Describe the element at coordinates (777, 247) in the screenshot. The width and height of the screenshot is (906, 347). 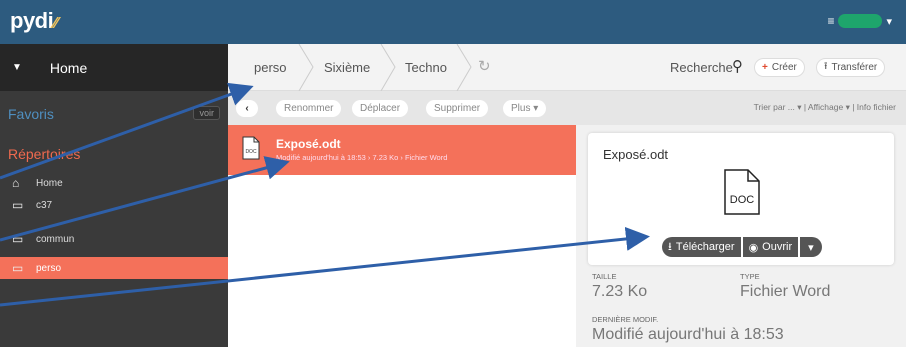
I see `open-label: Ouvrir` at that location.